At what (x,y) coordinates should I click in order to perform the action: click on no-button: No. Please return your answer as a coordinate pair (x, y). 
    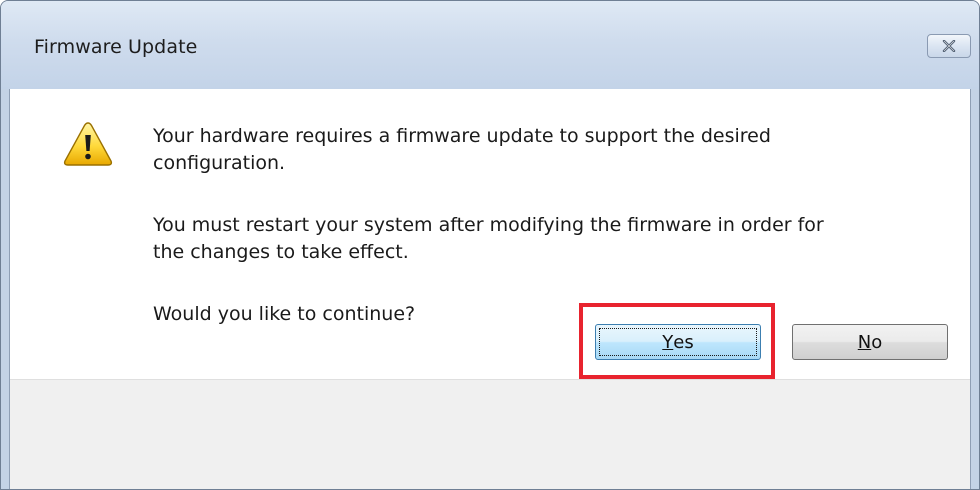
    Looking at the image, I should click on (870, 342).